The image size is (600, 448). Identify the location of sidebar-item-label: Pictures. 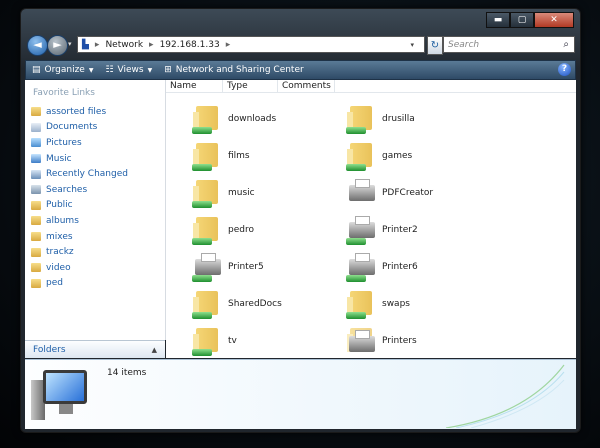
(64, 142).